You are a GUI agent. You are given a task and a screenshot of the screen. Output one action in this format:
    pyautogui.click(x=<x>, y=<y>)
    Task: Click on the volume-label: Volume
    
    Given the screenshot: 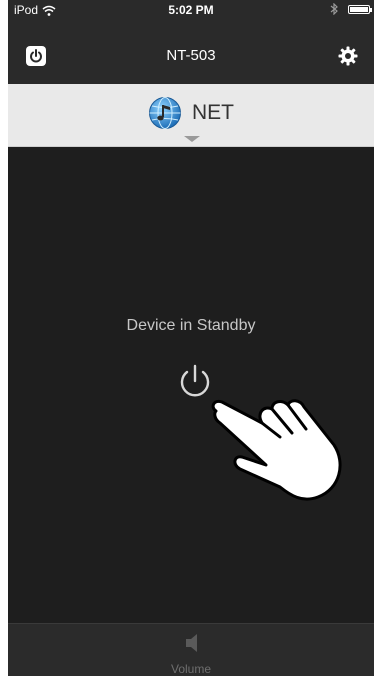 What is the action you would take?
    pyautogui.click(x=191, y=669)
    